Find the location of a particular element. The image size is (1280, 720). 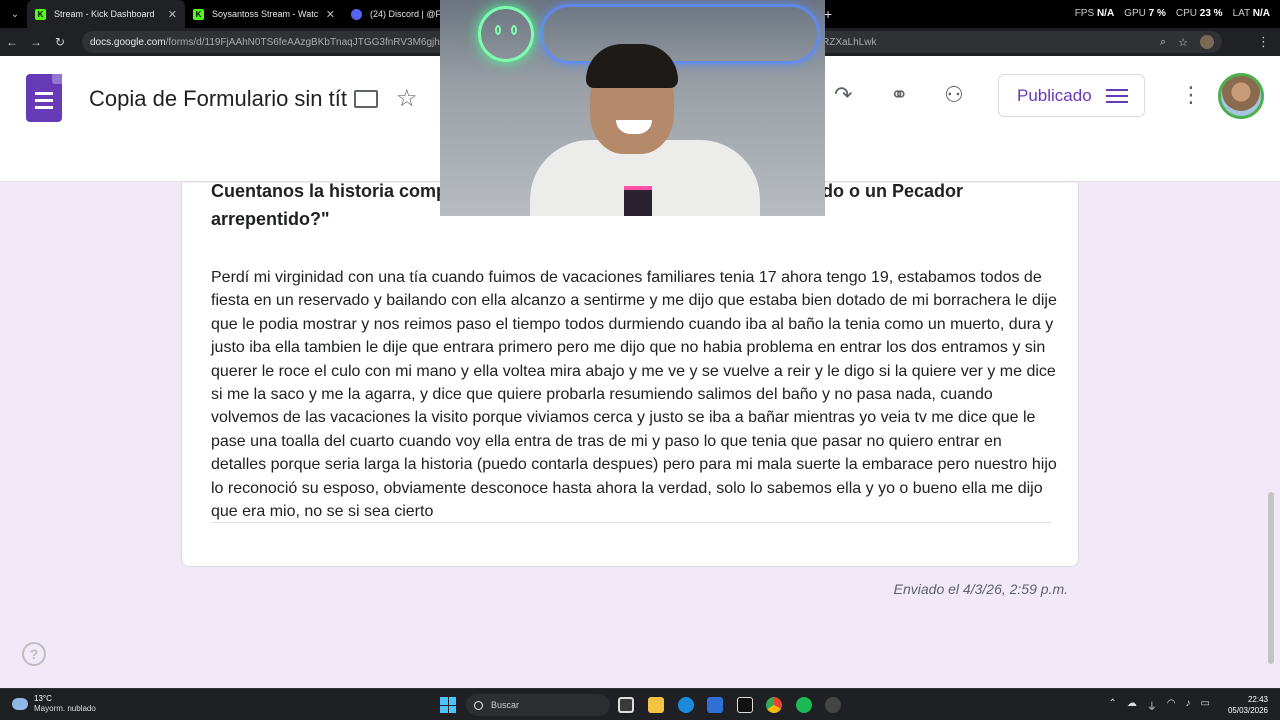

submitted-timestamp: Enviado el 4/3/26, 2:59 p.m. is located at coordinates (980, 589).